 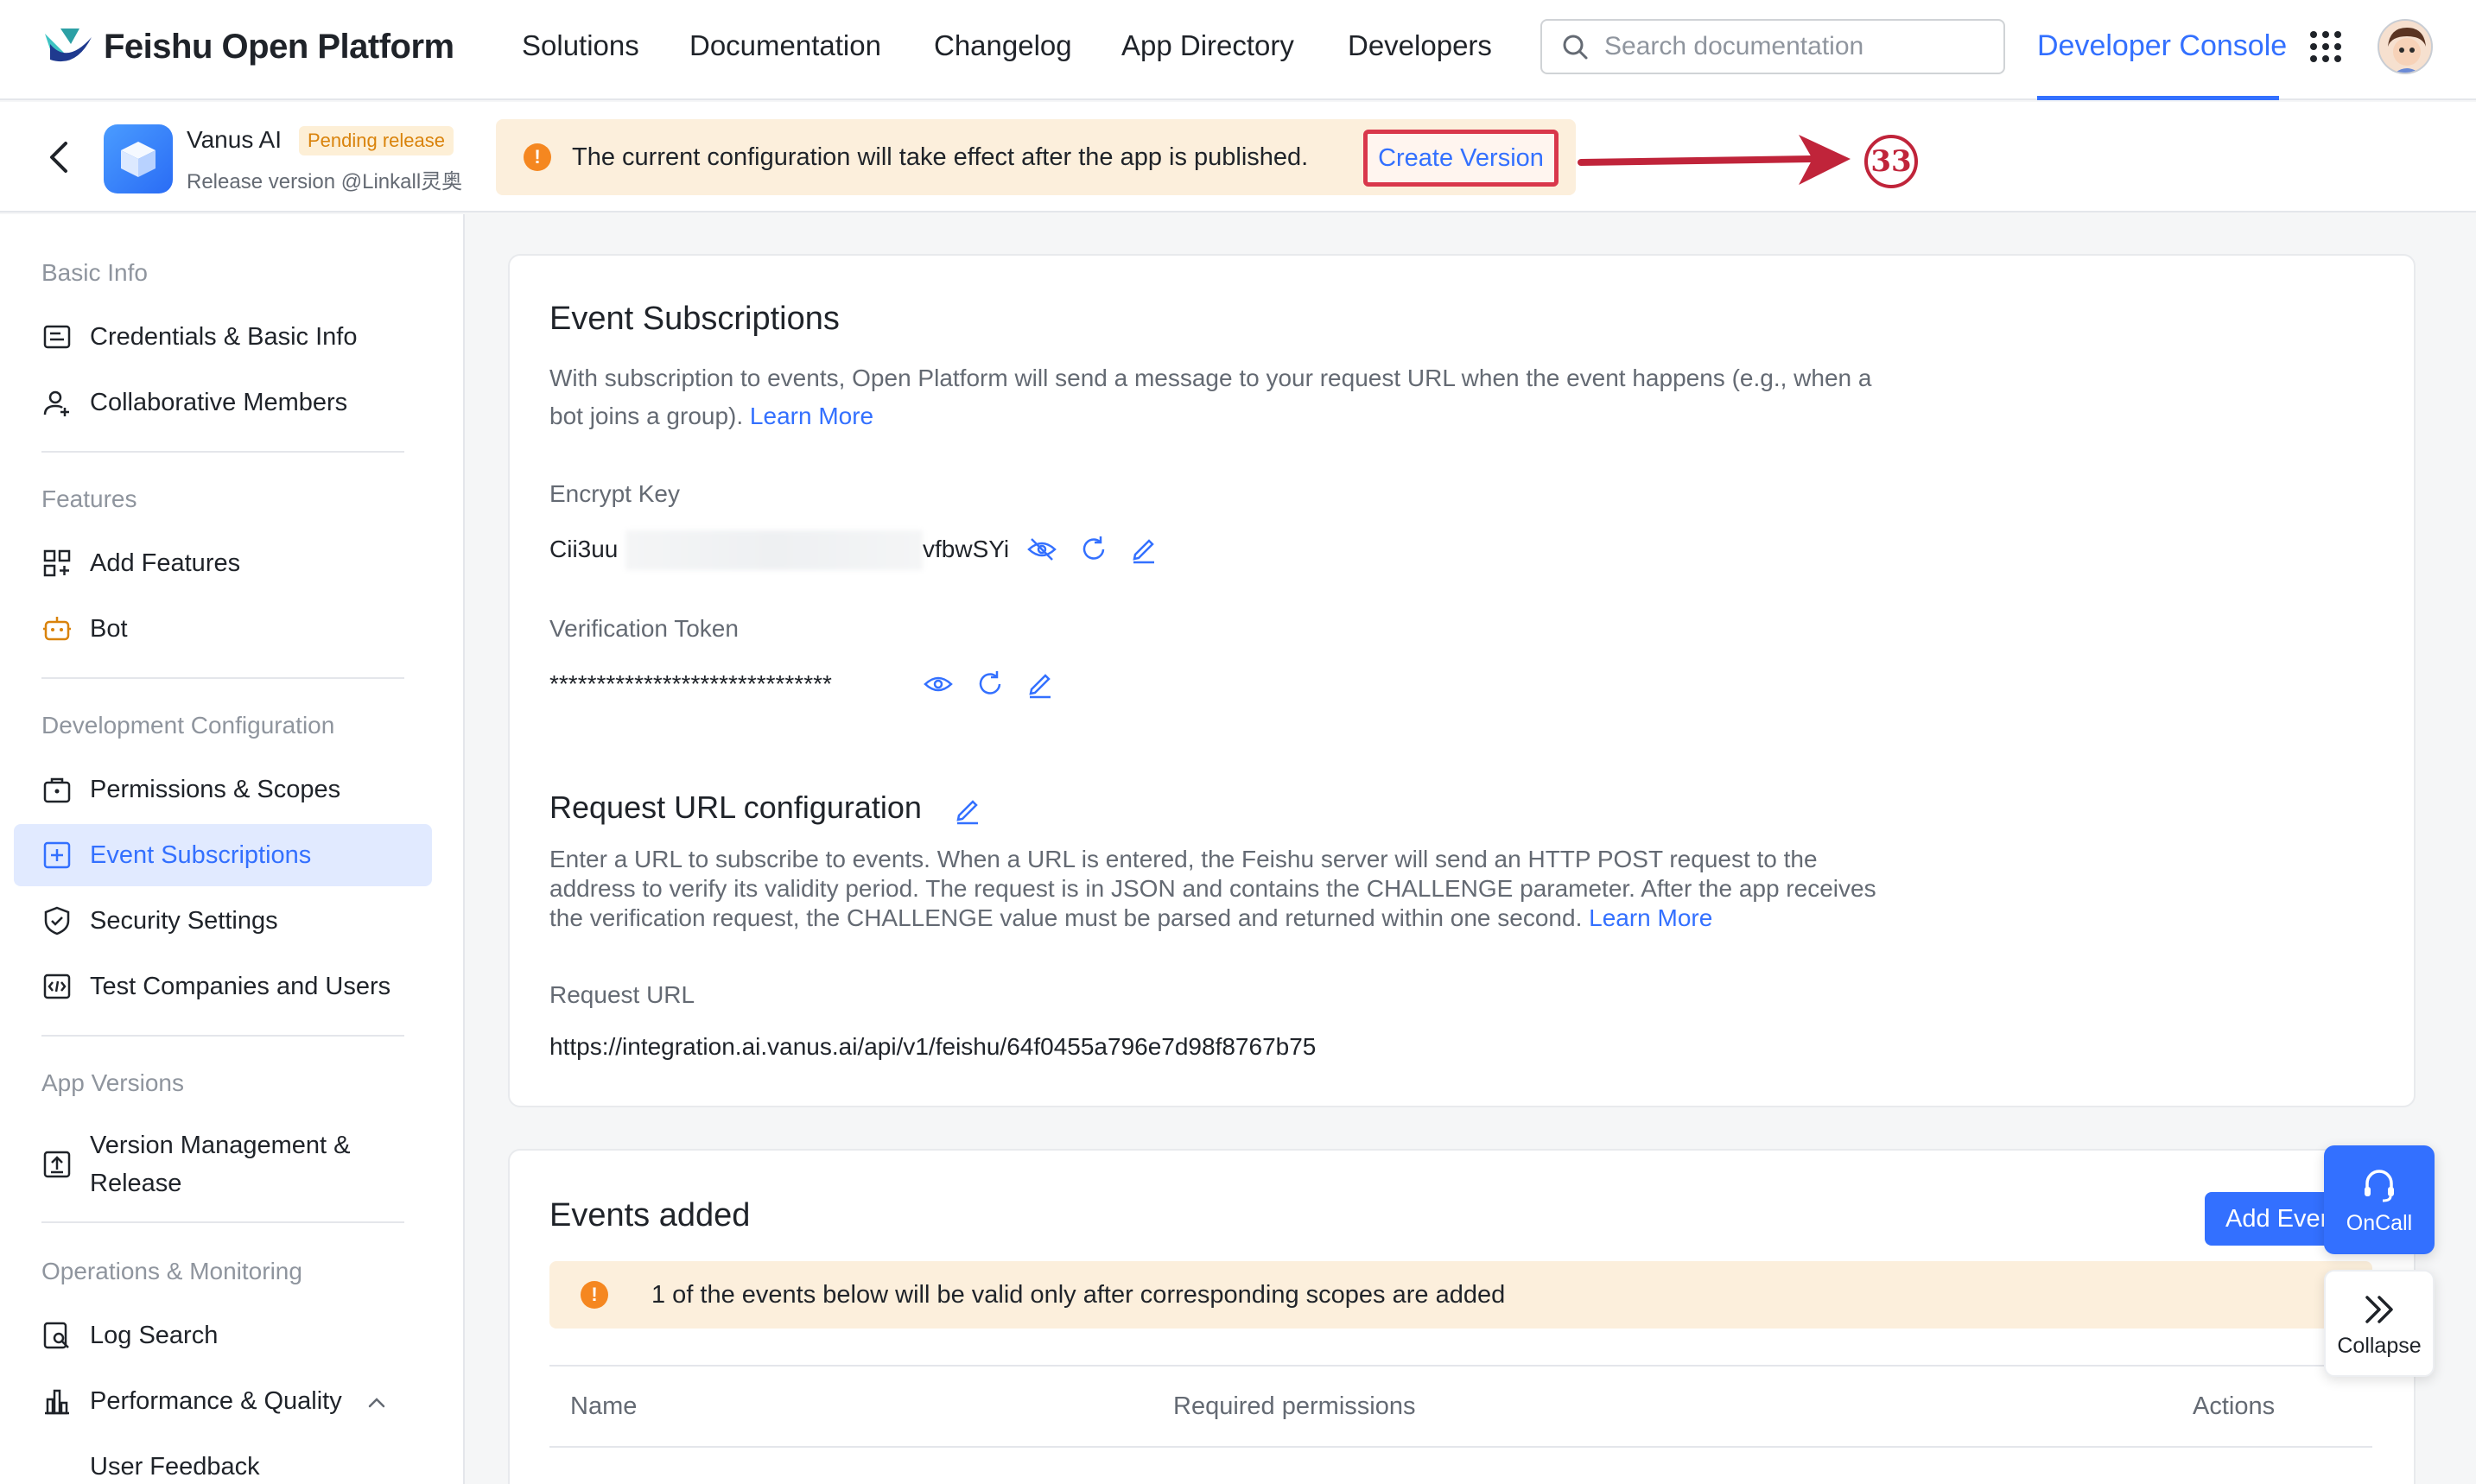 What do you see at coordinates (241, 986) in the screenshot?
I see `sidebar-item-label: Test Companies and Users` at bounding box center [241, 986].